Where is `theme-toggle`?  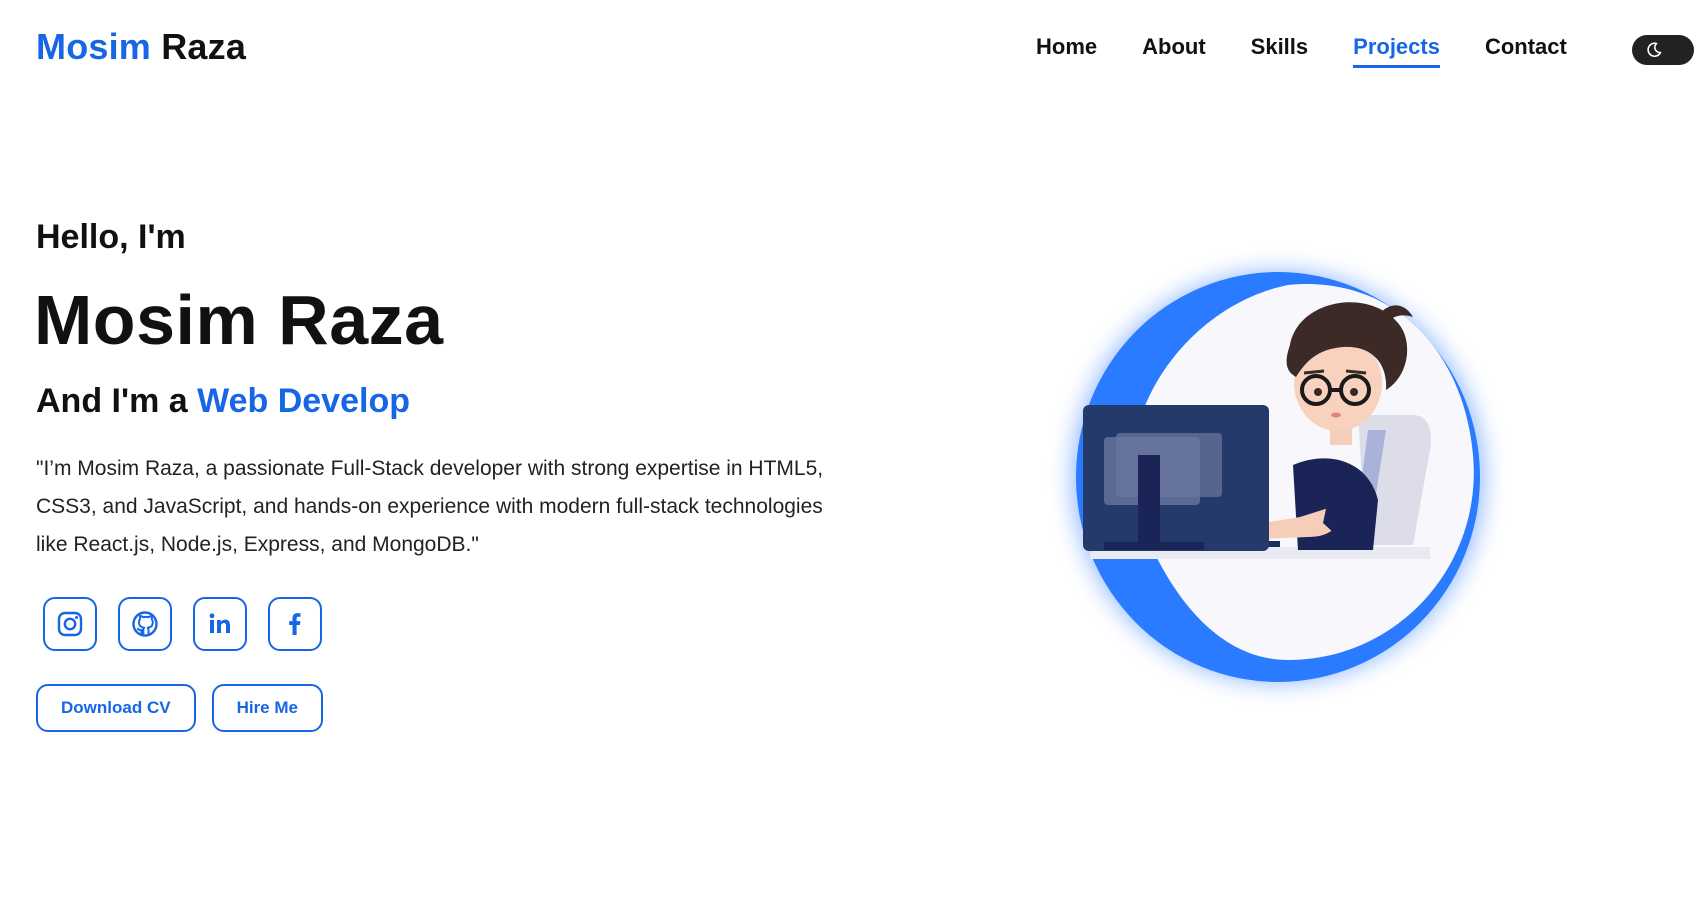 theme-toggle is located at coordinates (1663, 50).